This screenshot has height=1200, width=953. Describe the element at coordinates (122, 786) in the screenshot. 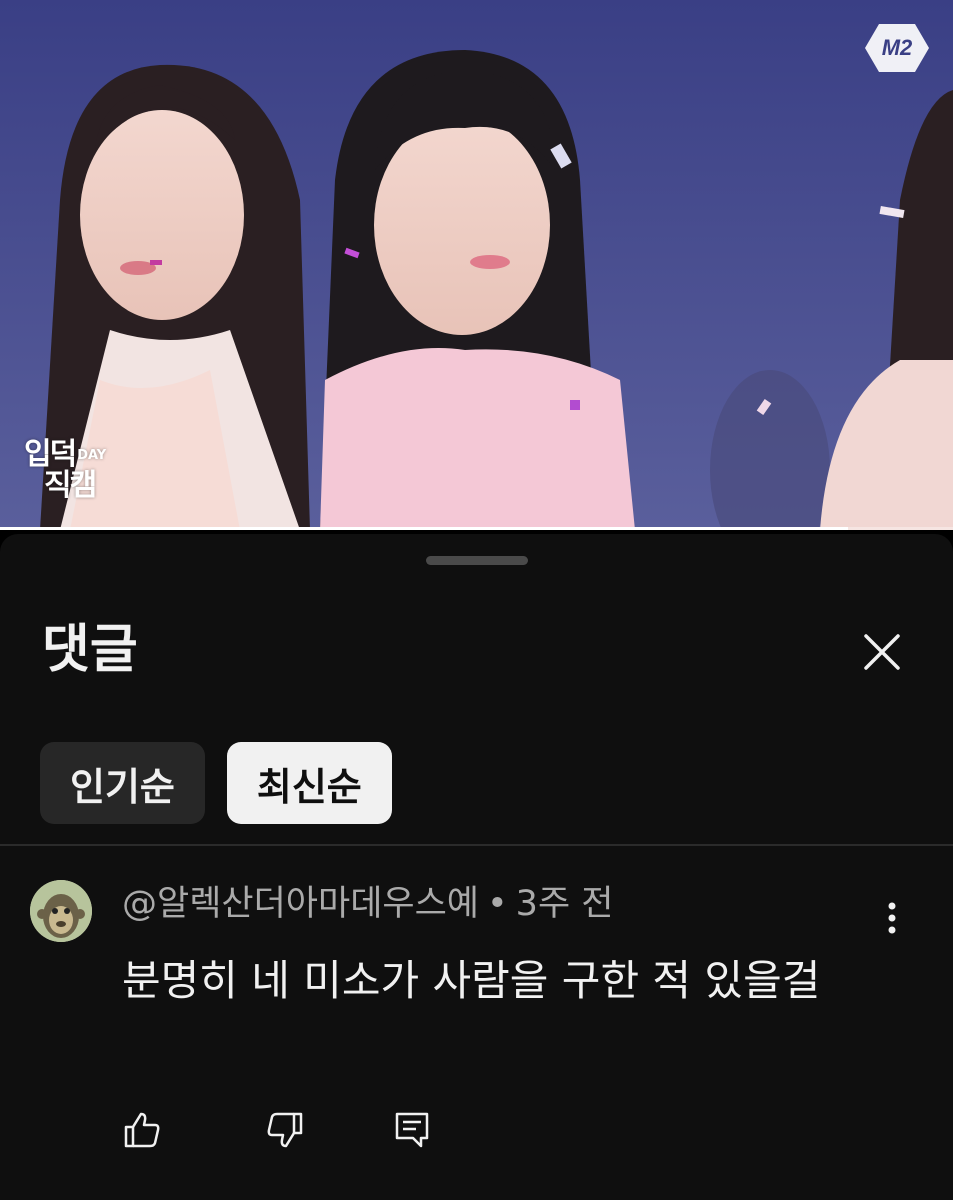

I see `sort-chip-popular-label: 인기순` at that location.